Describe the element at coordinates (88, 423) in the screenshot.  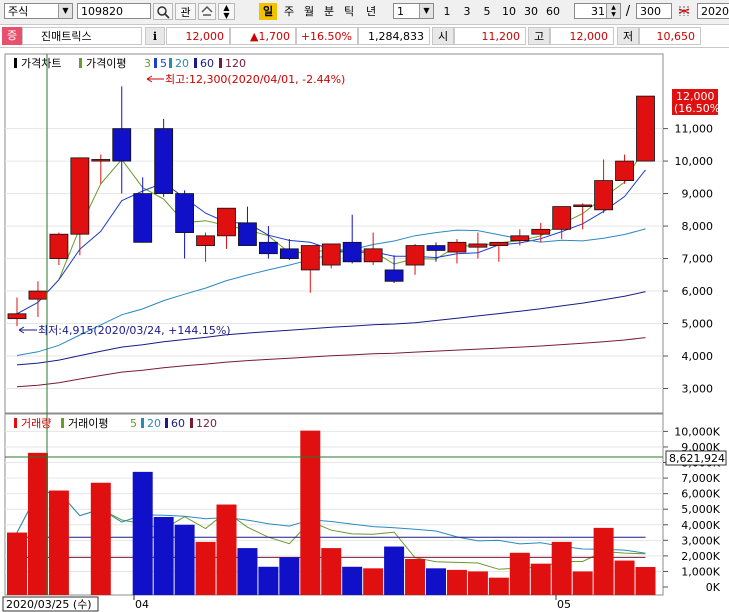
I see `legend-vol-ma-title: 거래이평` at that location.